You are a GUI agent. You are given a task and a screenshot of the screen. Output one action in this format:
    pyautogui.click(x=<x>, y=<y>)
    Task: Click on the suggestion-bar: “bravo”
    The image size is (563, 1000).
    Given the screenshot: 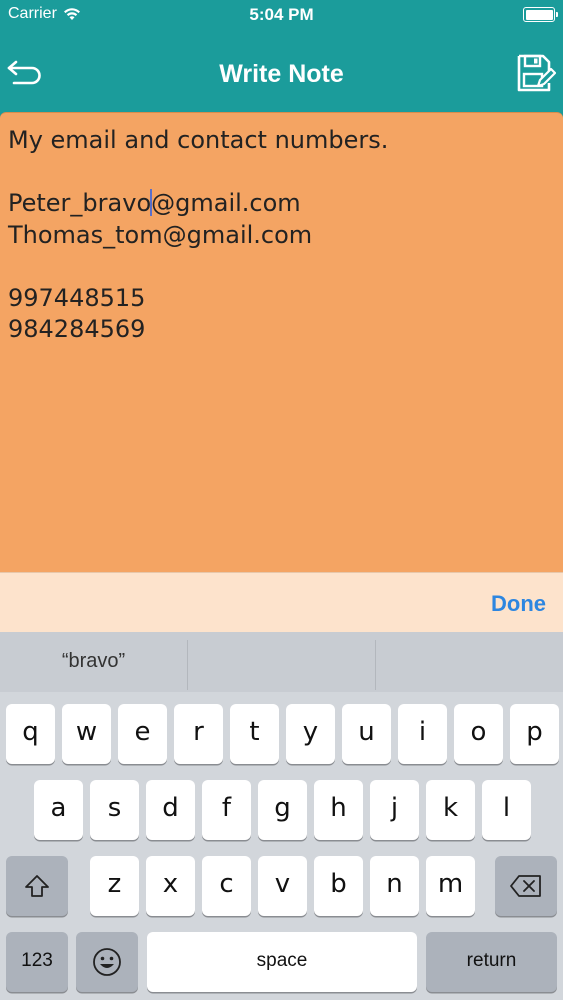 What is the action you would take?
    pyautogui.click(x=281, y=662)
    